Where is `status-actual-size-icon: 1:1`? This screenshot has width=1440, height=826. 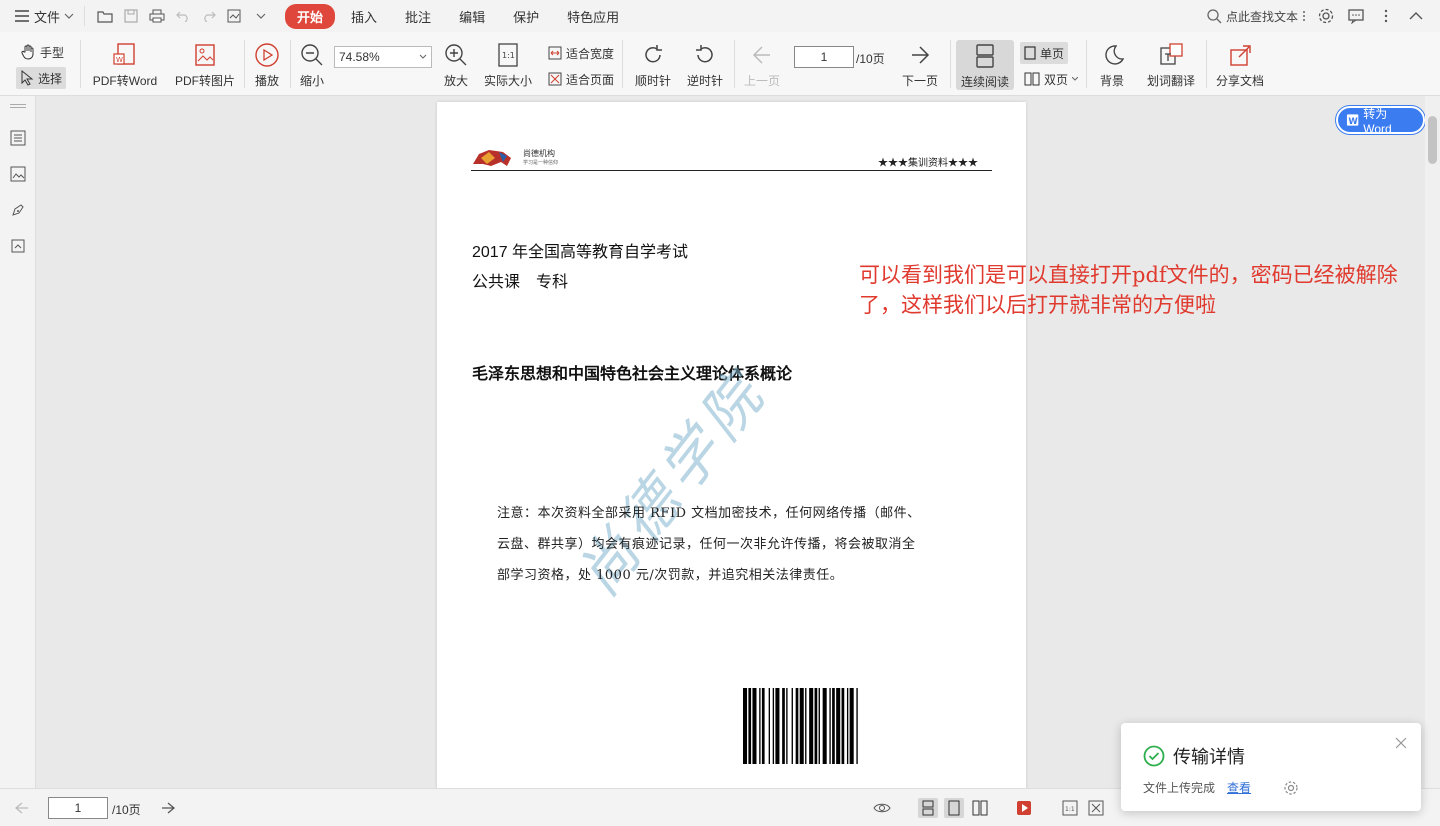 status-actual-size-icon: 1:1 is located at coordinates (1070, 808).